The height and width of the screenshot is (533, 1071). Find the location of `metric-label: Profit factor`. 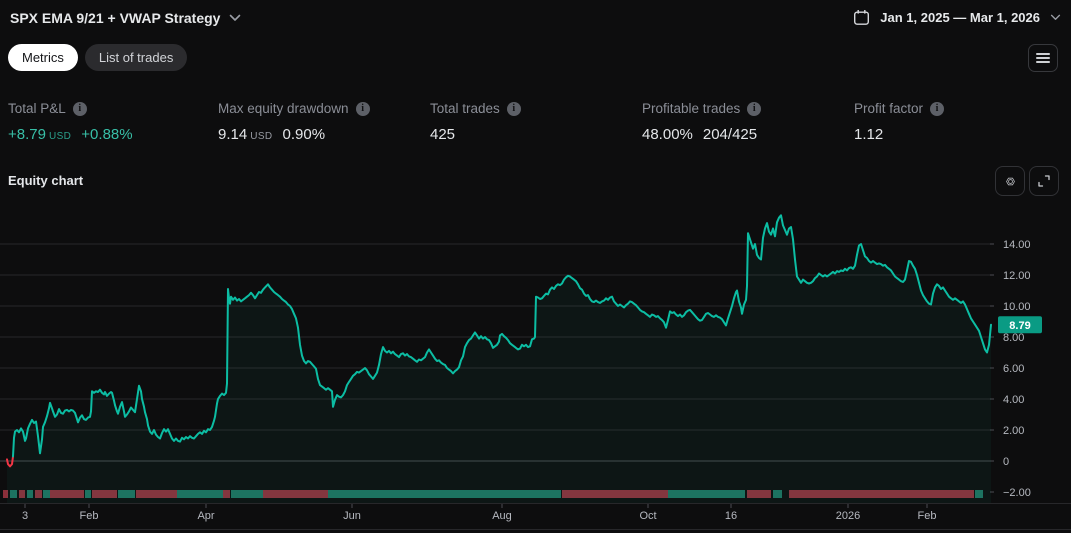

metric-label: Profit factor is located at coordinates (889, 108).